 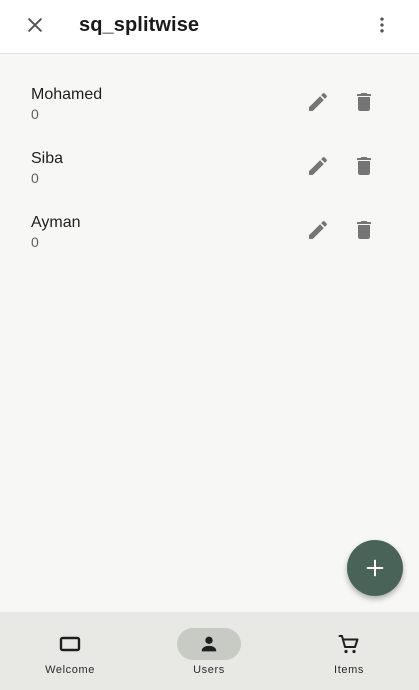 I want to click on user-name: Ayman, so click(x=56, y=222).